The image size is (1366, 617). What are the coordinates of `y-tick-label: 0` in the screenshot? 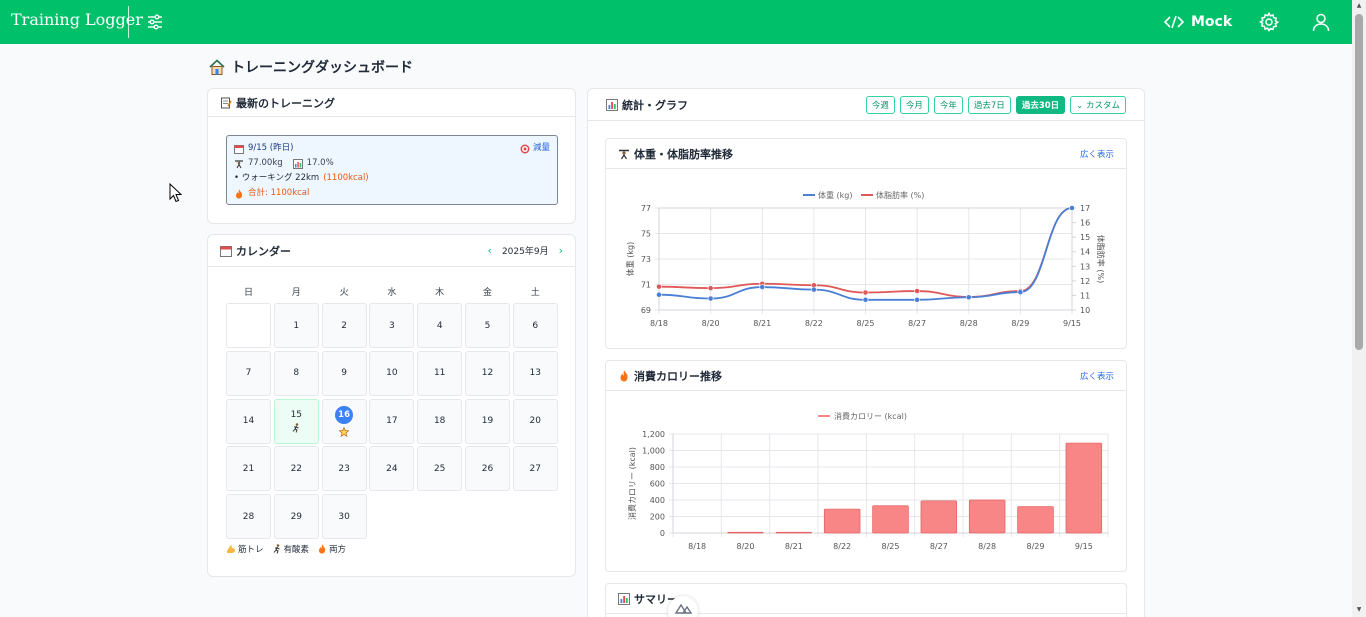 It's located at (662, 533).